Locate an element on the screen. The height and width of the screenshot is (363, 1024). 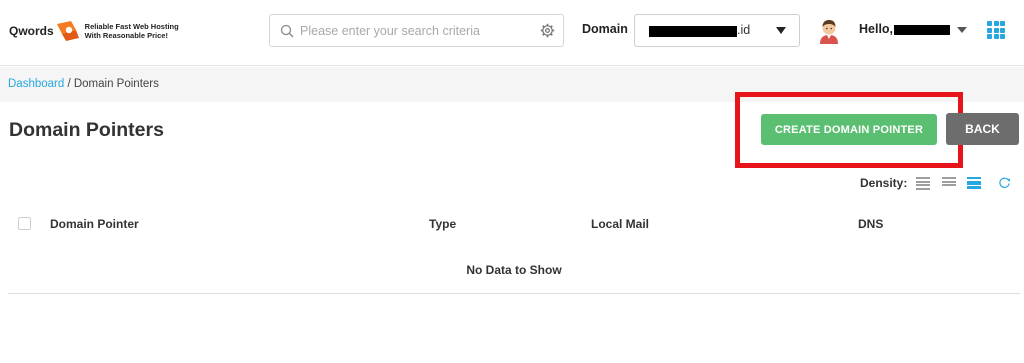
breadcrumb-dashboard-link: Dashboard is located at coordinates (36, 84).